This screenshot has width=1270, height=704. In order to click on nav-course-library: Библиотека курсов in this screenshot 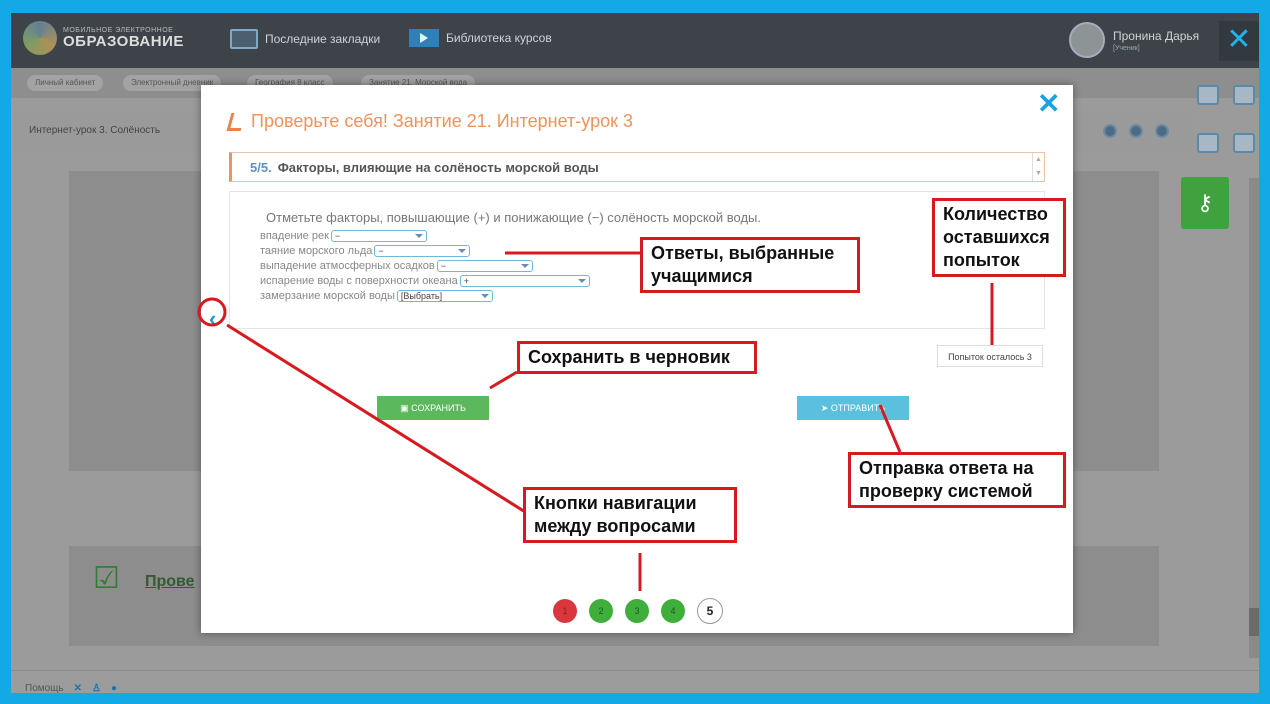, I will do `click(480, 38)`.